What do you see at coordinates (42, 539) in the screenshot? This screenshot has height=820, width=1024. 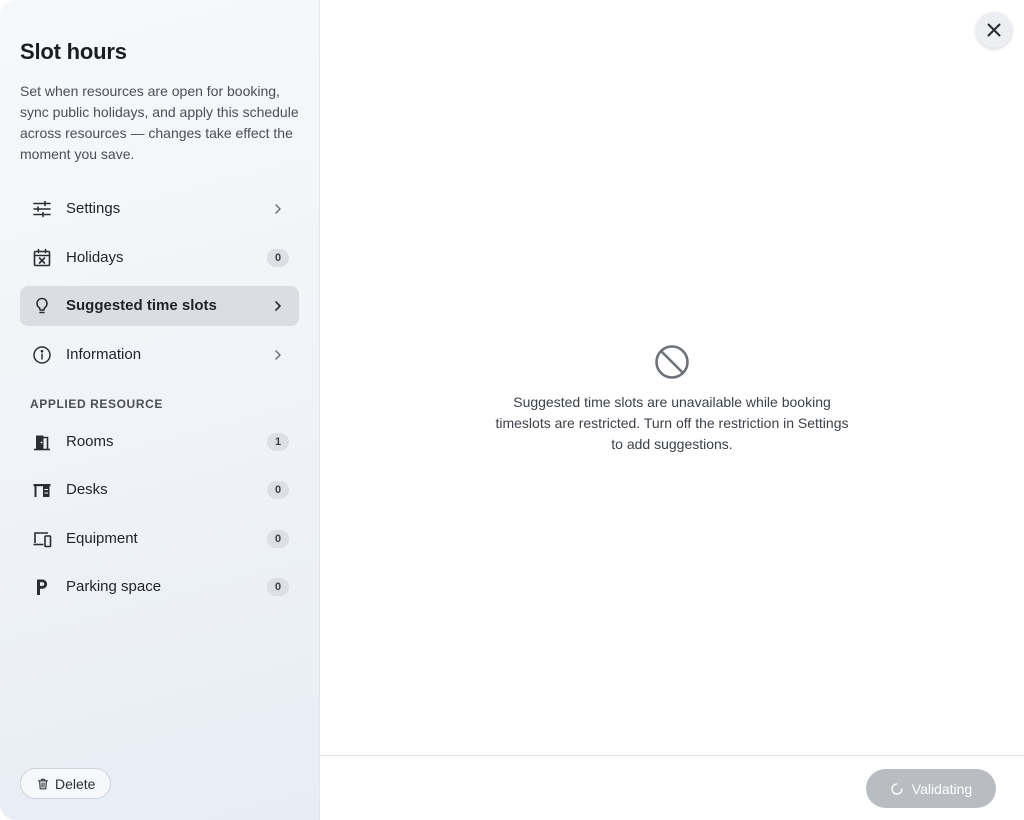 I see `devices-icon` at bounding box center [42, 539].